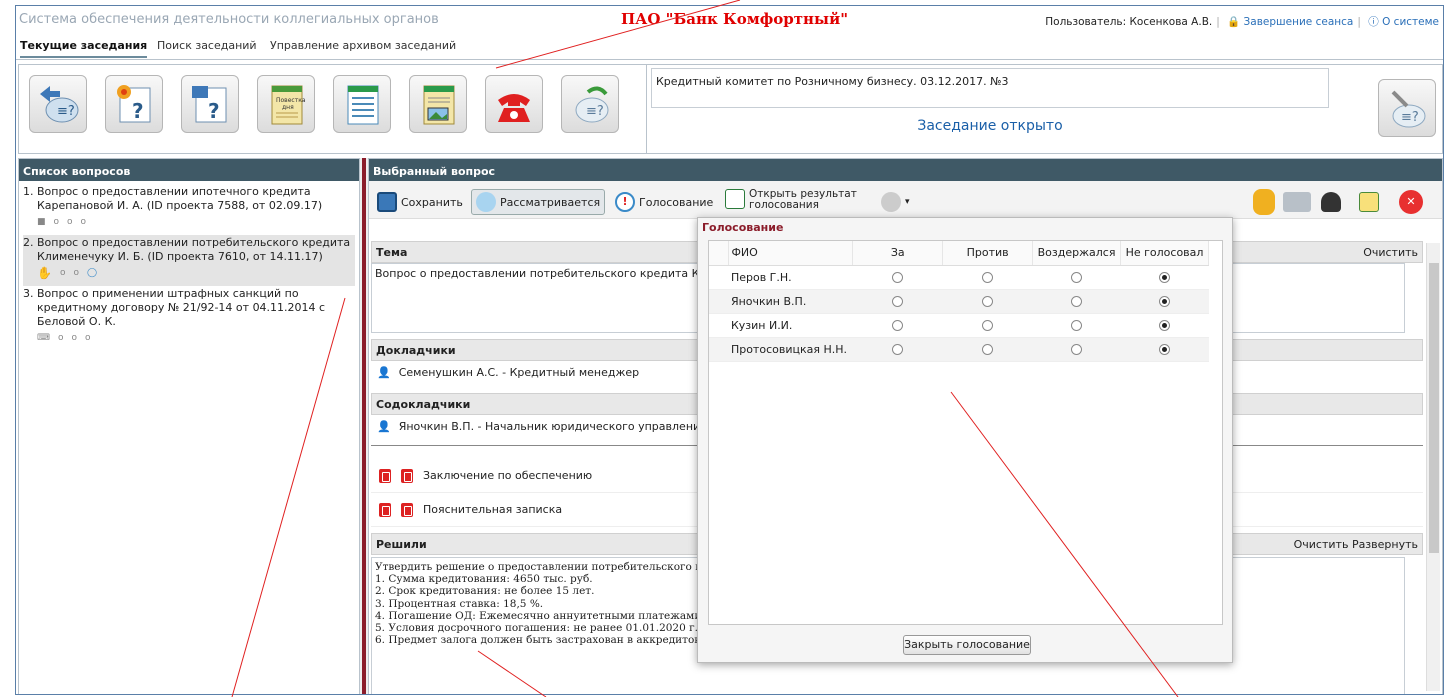 The image size is (1452, 697). I want to click on presentation-icon, so click(439, 105).